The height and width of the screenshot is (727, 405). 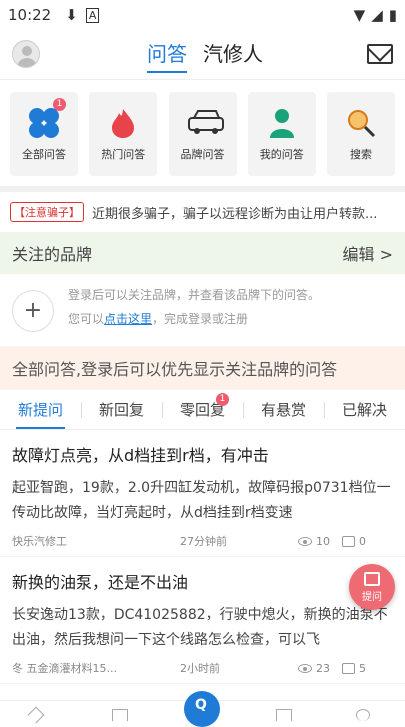 I want to click on wifi-icon: ▼, so click(x=359, y=15).